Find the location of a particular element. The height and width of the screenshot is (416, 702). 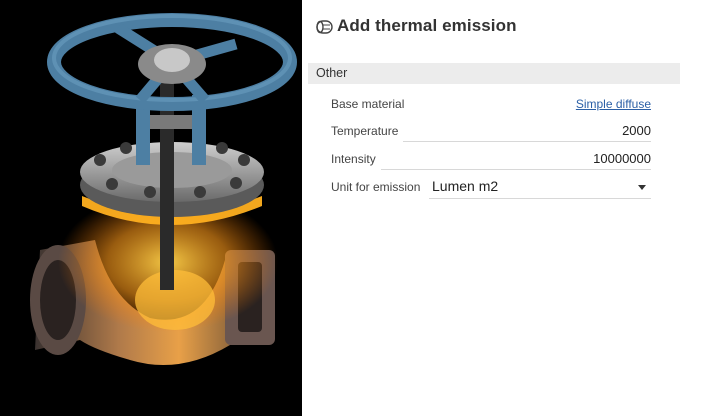

unit-row: Unit for emission Lumen m2 is located at coordinates (491, 188).